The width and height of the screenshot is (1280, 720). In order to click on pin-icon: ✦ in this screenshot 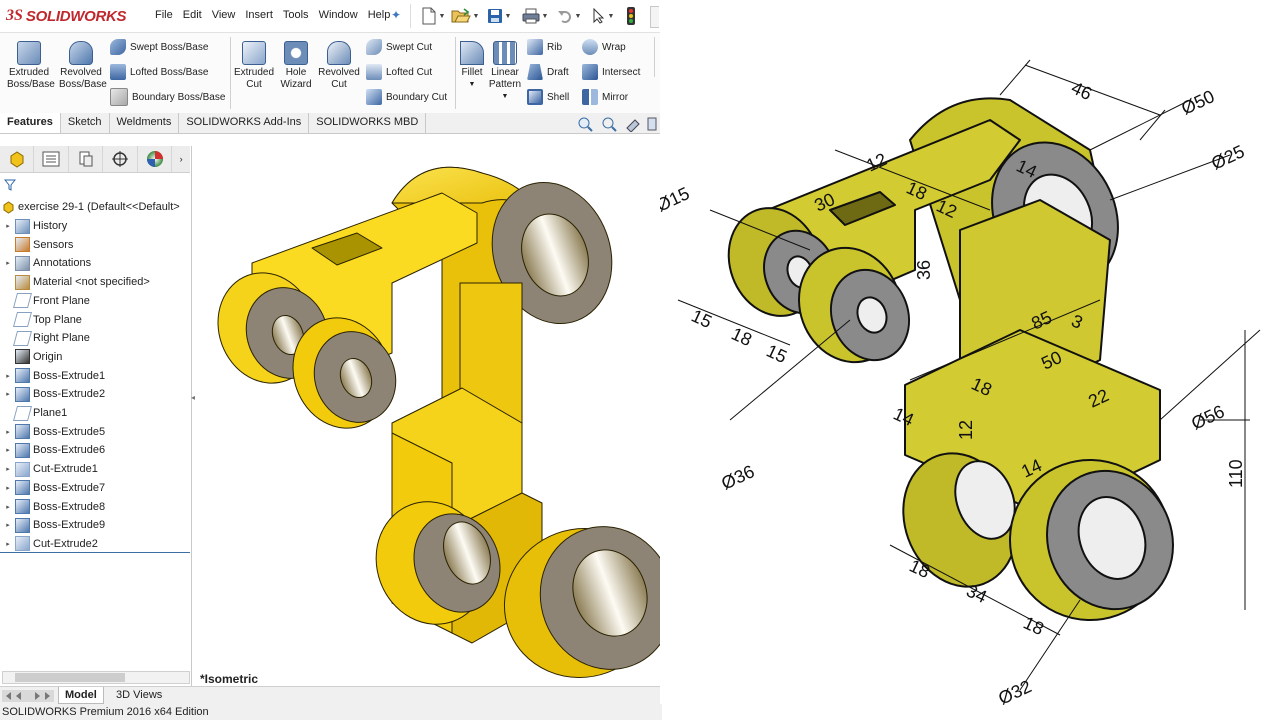, I will do `click(396, 15)`.